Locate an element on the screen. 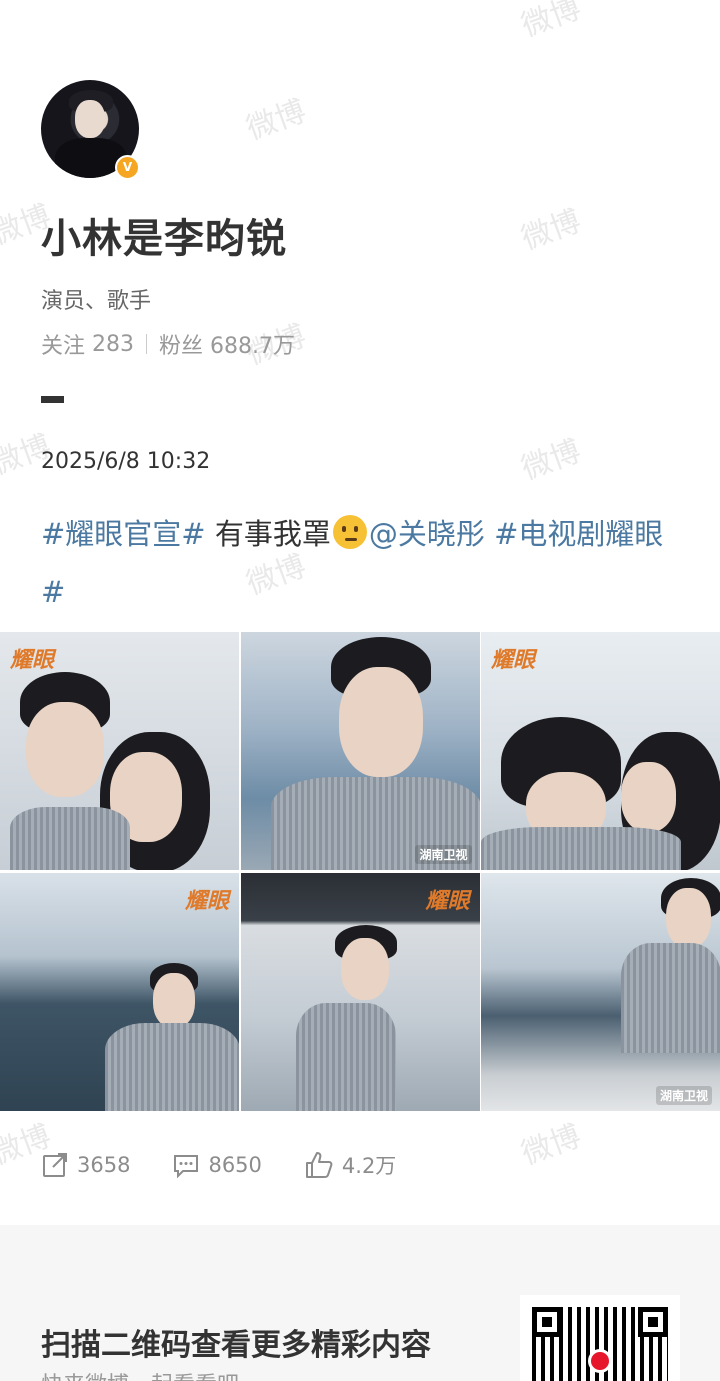  post-content: #耀眼官宣# 有事我罩 @关晓彤 #电视剧耀眼# is located at coordinates (361, 563).